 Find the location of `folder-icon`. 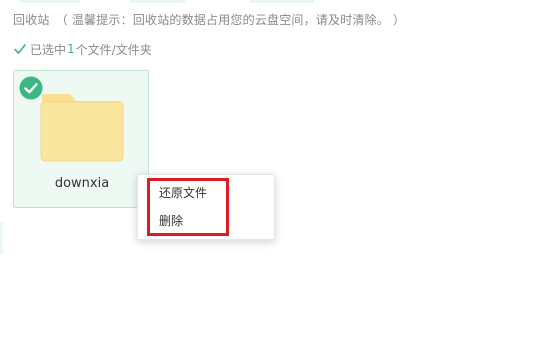

folder-icon is located at coordinates (82, 128).